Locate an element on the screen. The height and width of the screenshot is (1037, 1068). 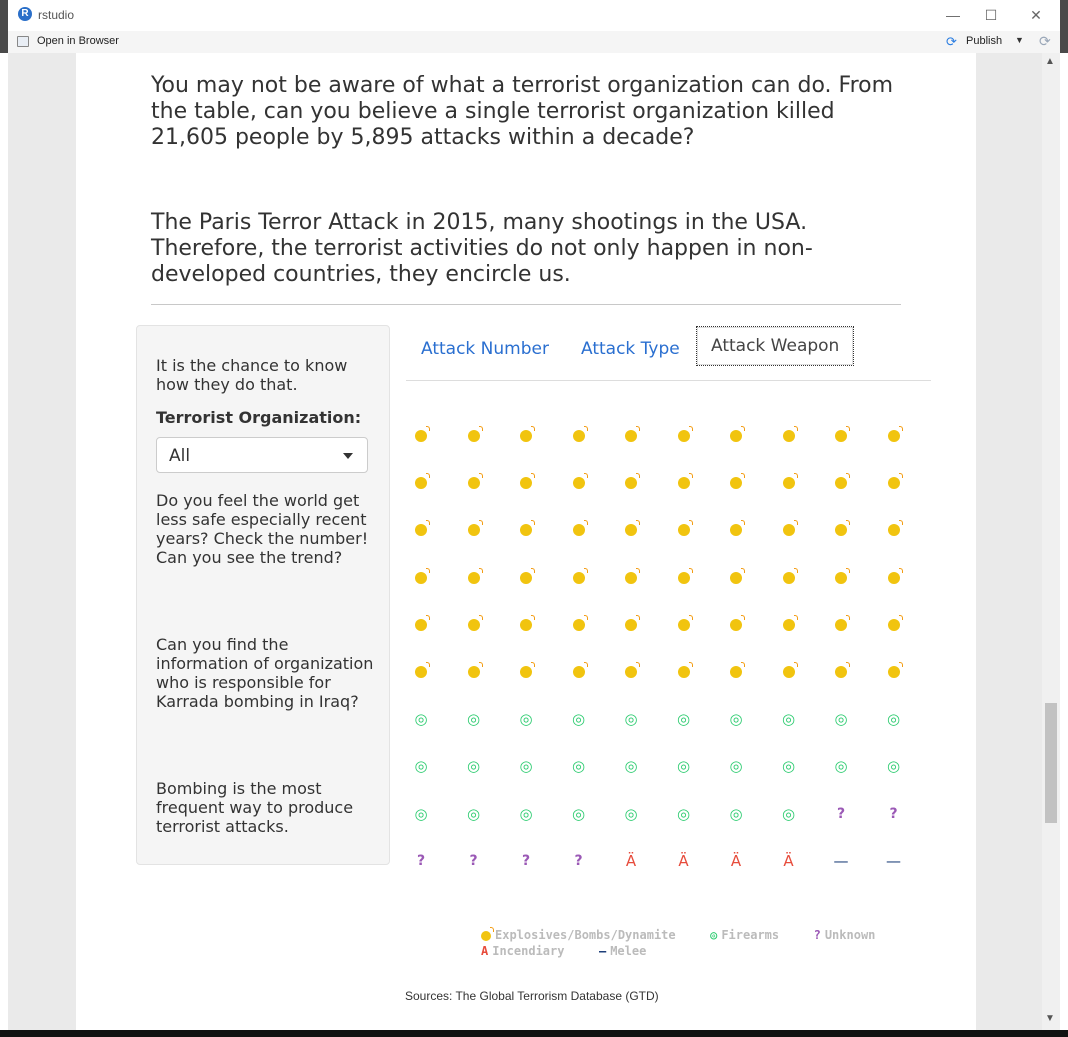
tab-attack-type: Attack Type is located at coordinates (630, 349).